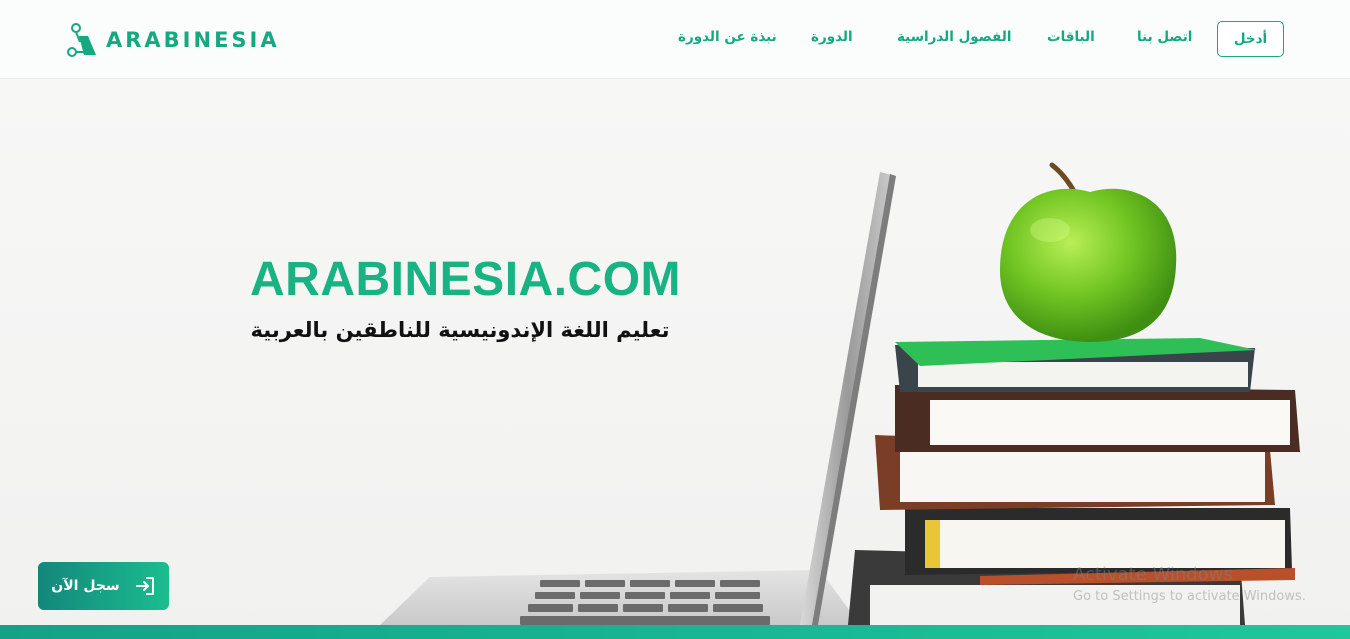 The height and width of the screenshot is (639, 1350). I want to click on bottom-accent-bar, so click(675, 632).